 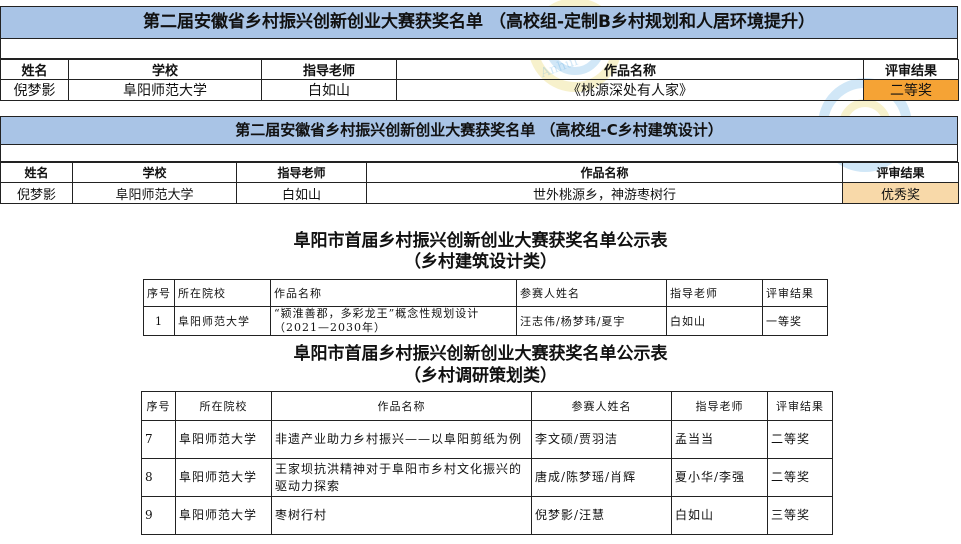 I want to click on table-row: 倪梦影 阜阳师范大学 白如山 世外桃源乡，神游枣树行 优秀奖, so click(x=479, y=193).